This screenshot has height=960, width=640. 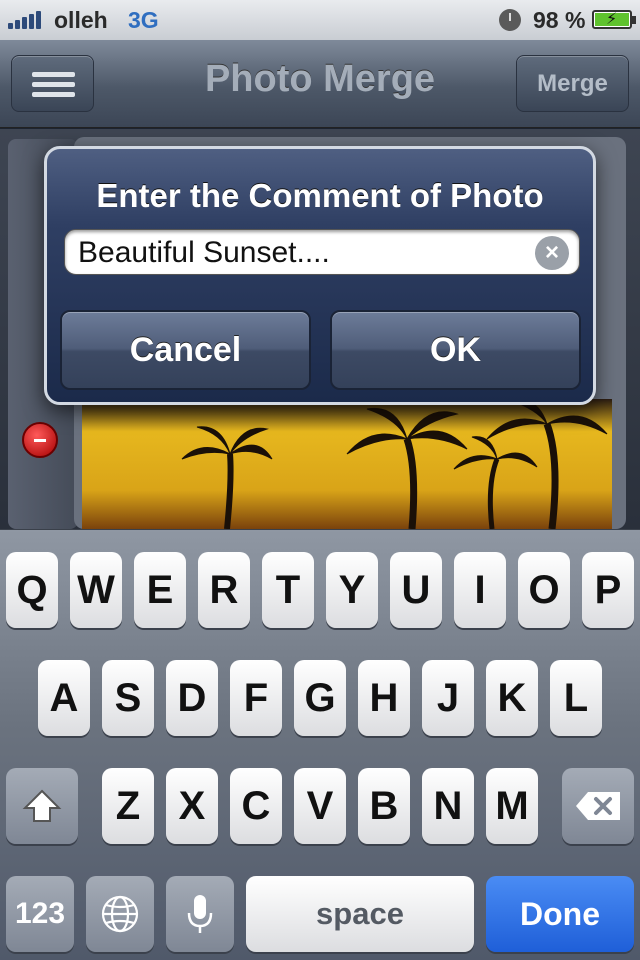 What do you see at coordinates (128, 806) in the screenshot?
I see `key-z: Z` at bounding box center [128, 806].